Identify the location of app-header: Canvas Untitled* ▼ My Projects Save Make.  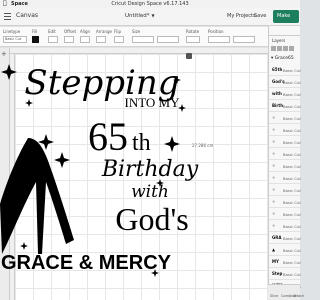
(150, 17).